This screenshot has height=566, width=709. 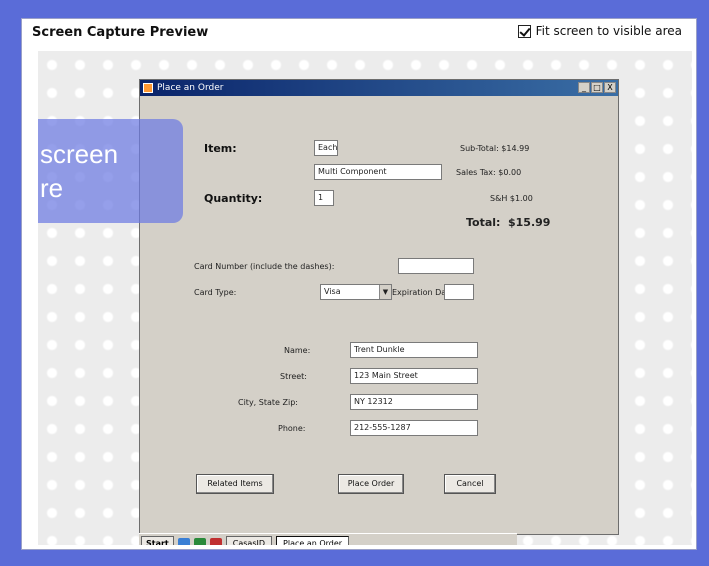 I want to click on street-label: Street:, so click(x=294, y=376).